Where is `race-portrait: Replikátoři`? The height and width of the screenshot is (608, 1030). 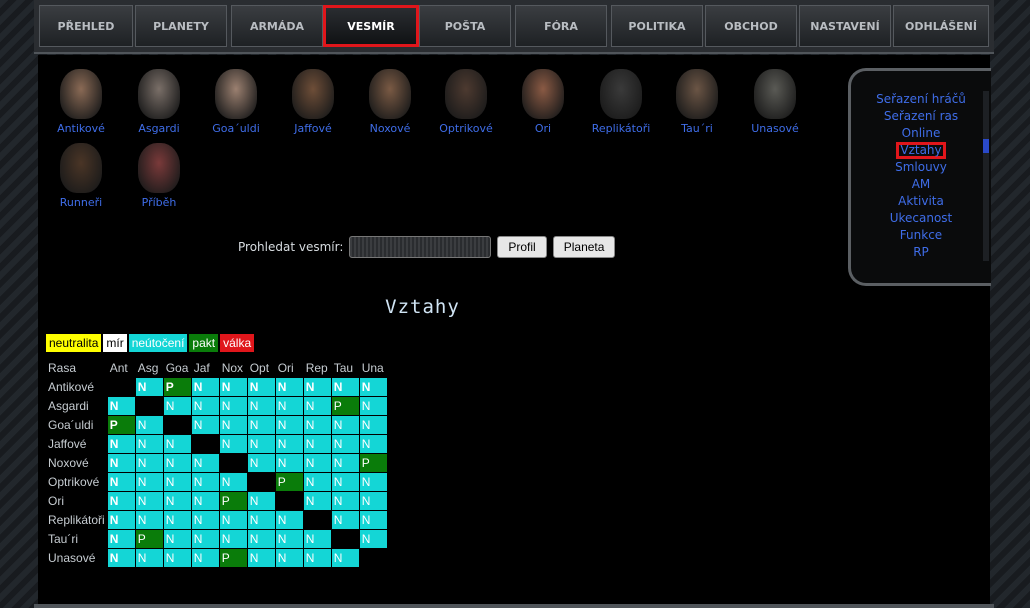 race-portrait: Replikátoři is located at coordinates (621, 102).